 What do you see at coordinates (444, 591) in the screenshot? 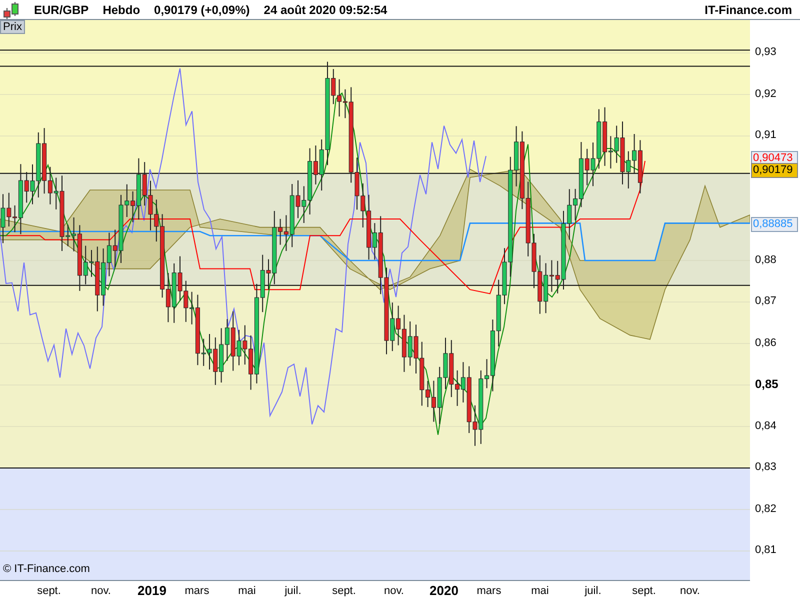
I see `axis-tick-label: 2020` at bounding box center [444, 591].